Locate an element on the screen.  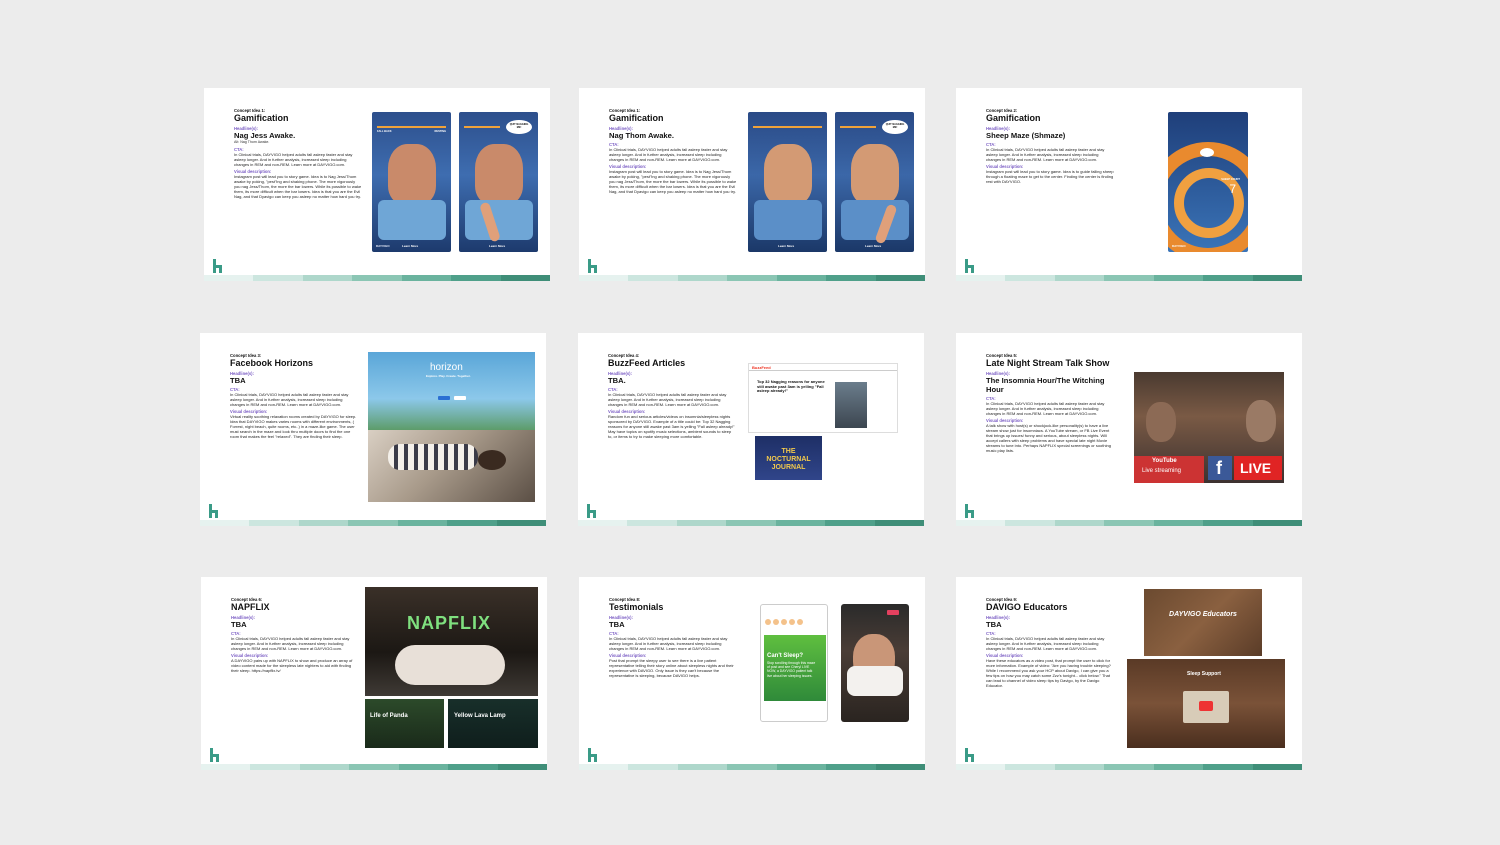
concept-headline: Nag Jess Awake. is located at coordinates (265, 135).